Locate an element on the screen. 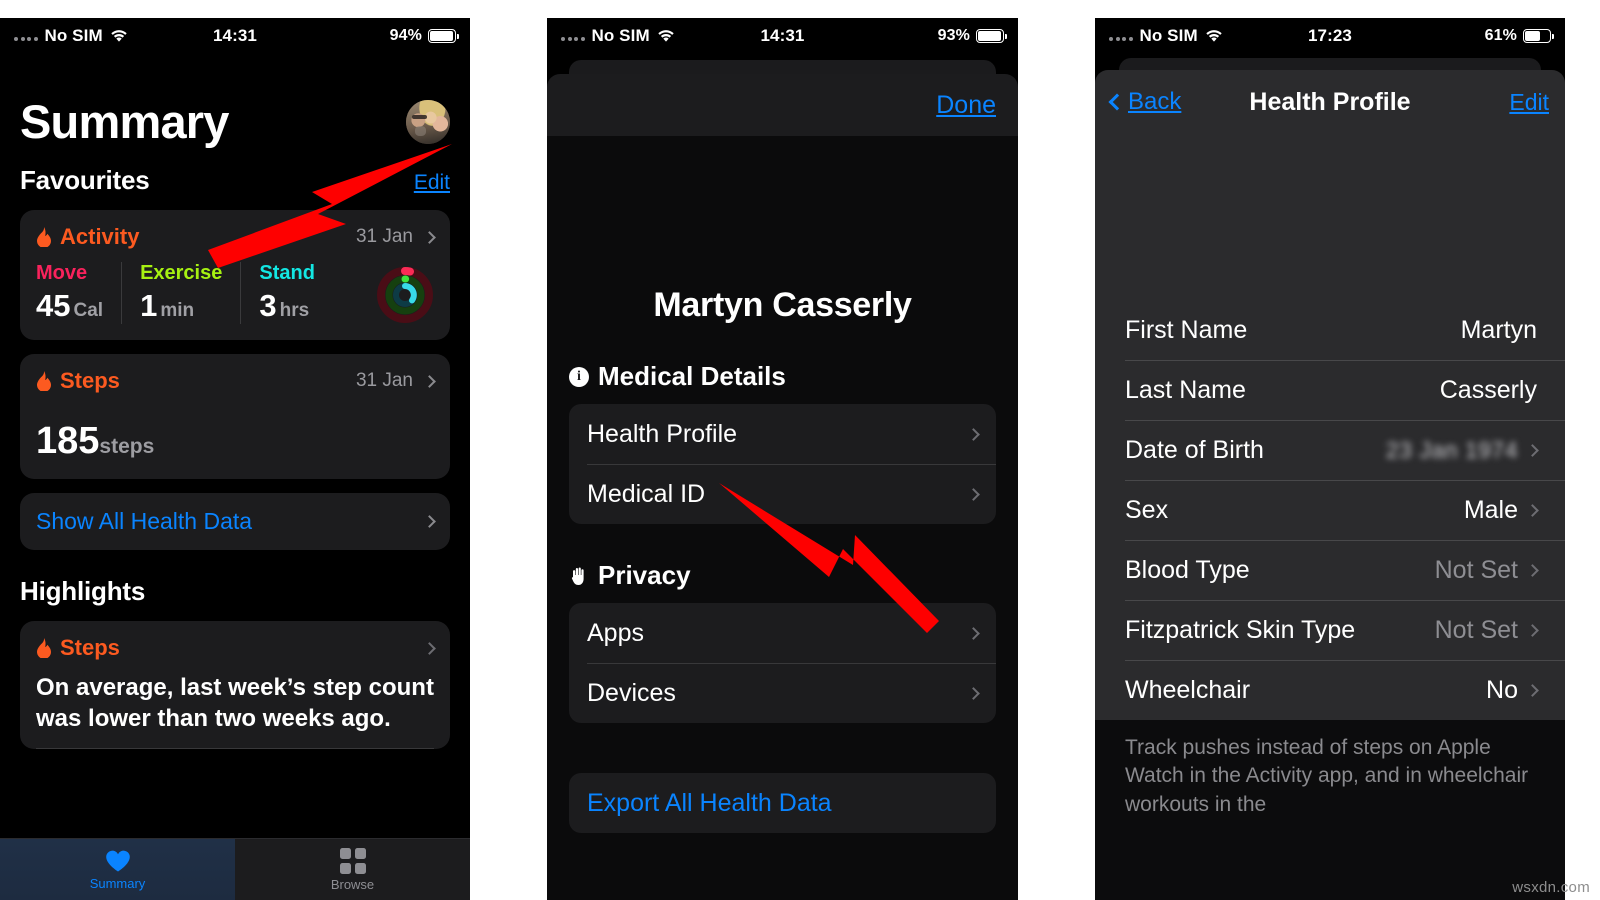 This screenshot has height=900, width=1600. heart-icon is located at coordinates (118, 861).